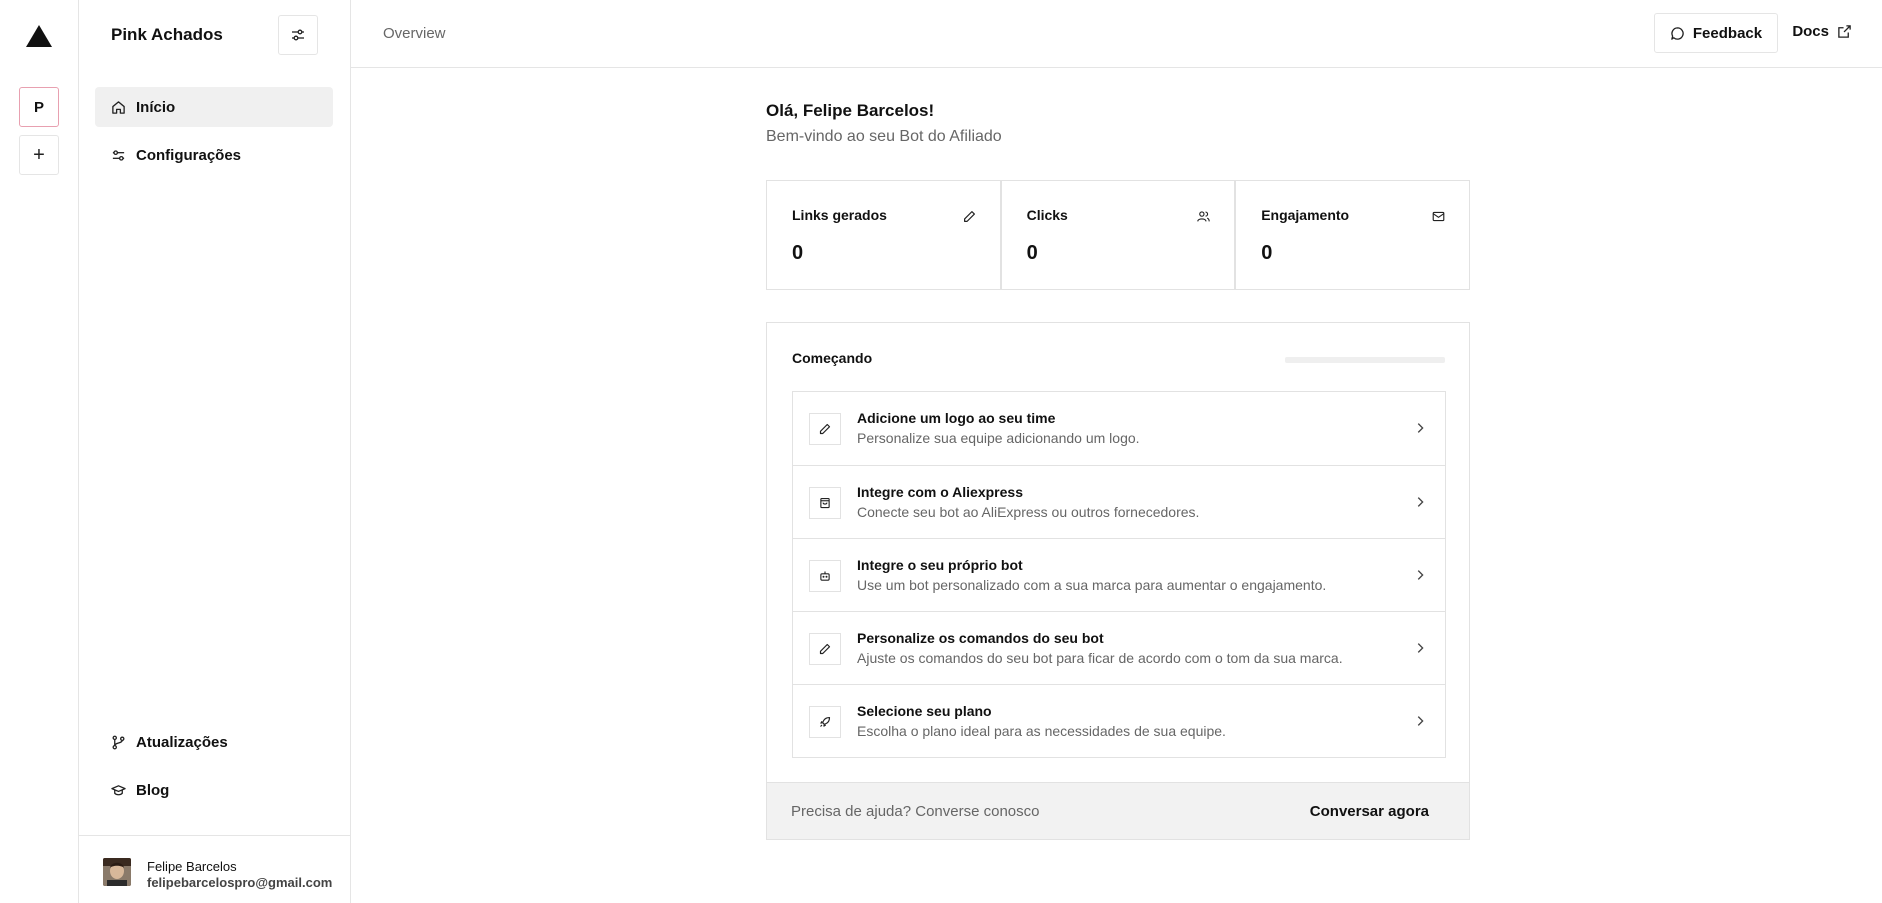 The width and height of the screenshot is (1882, 903). Describe the element at coordinates (1365, 360) in the screenshot. I see `getting-started-progress` at that location.